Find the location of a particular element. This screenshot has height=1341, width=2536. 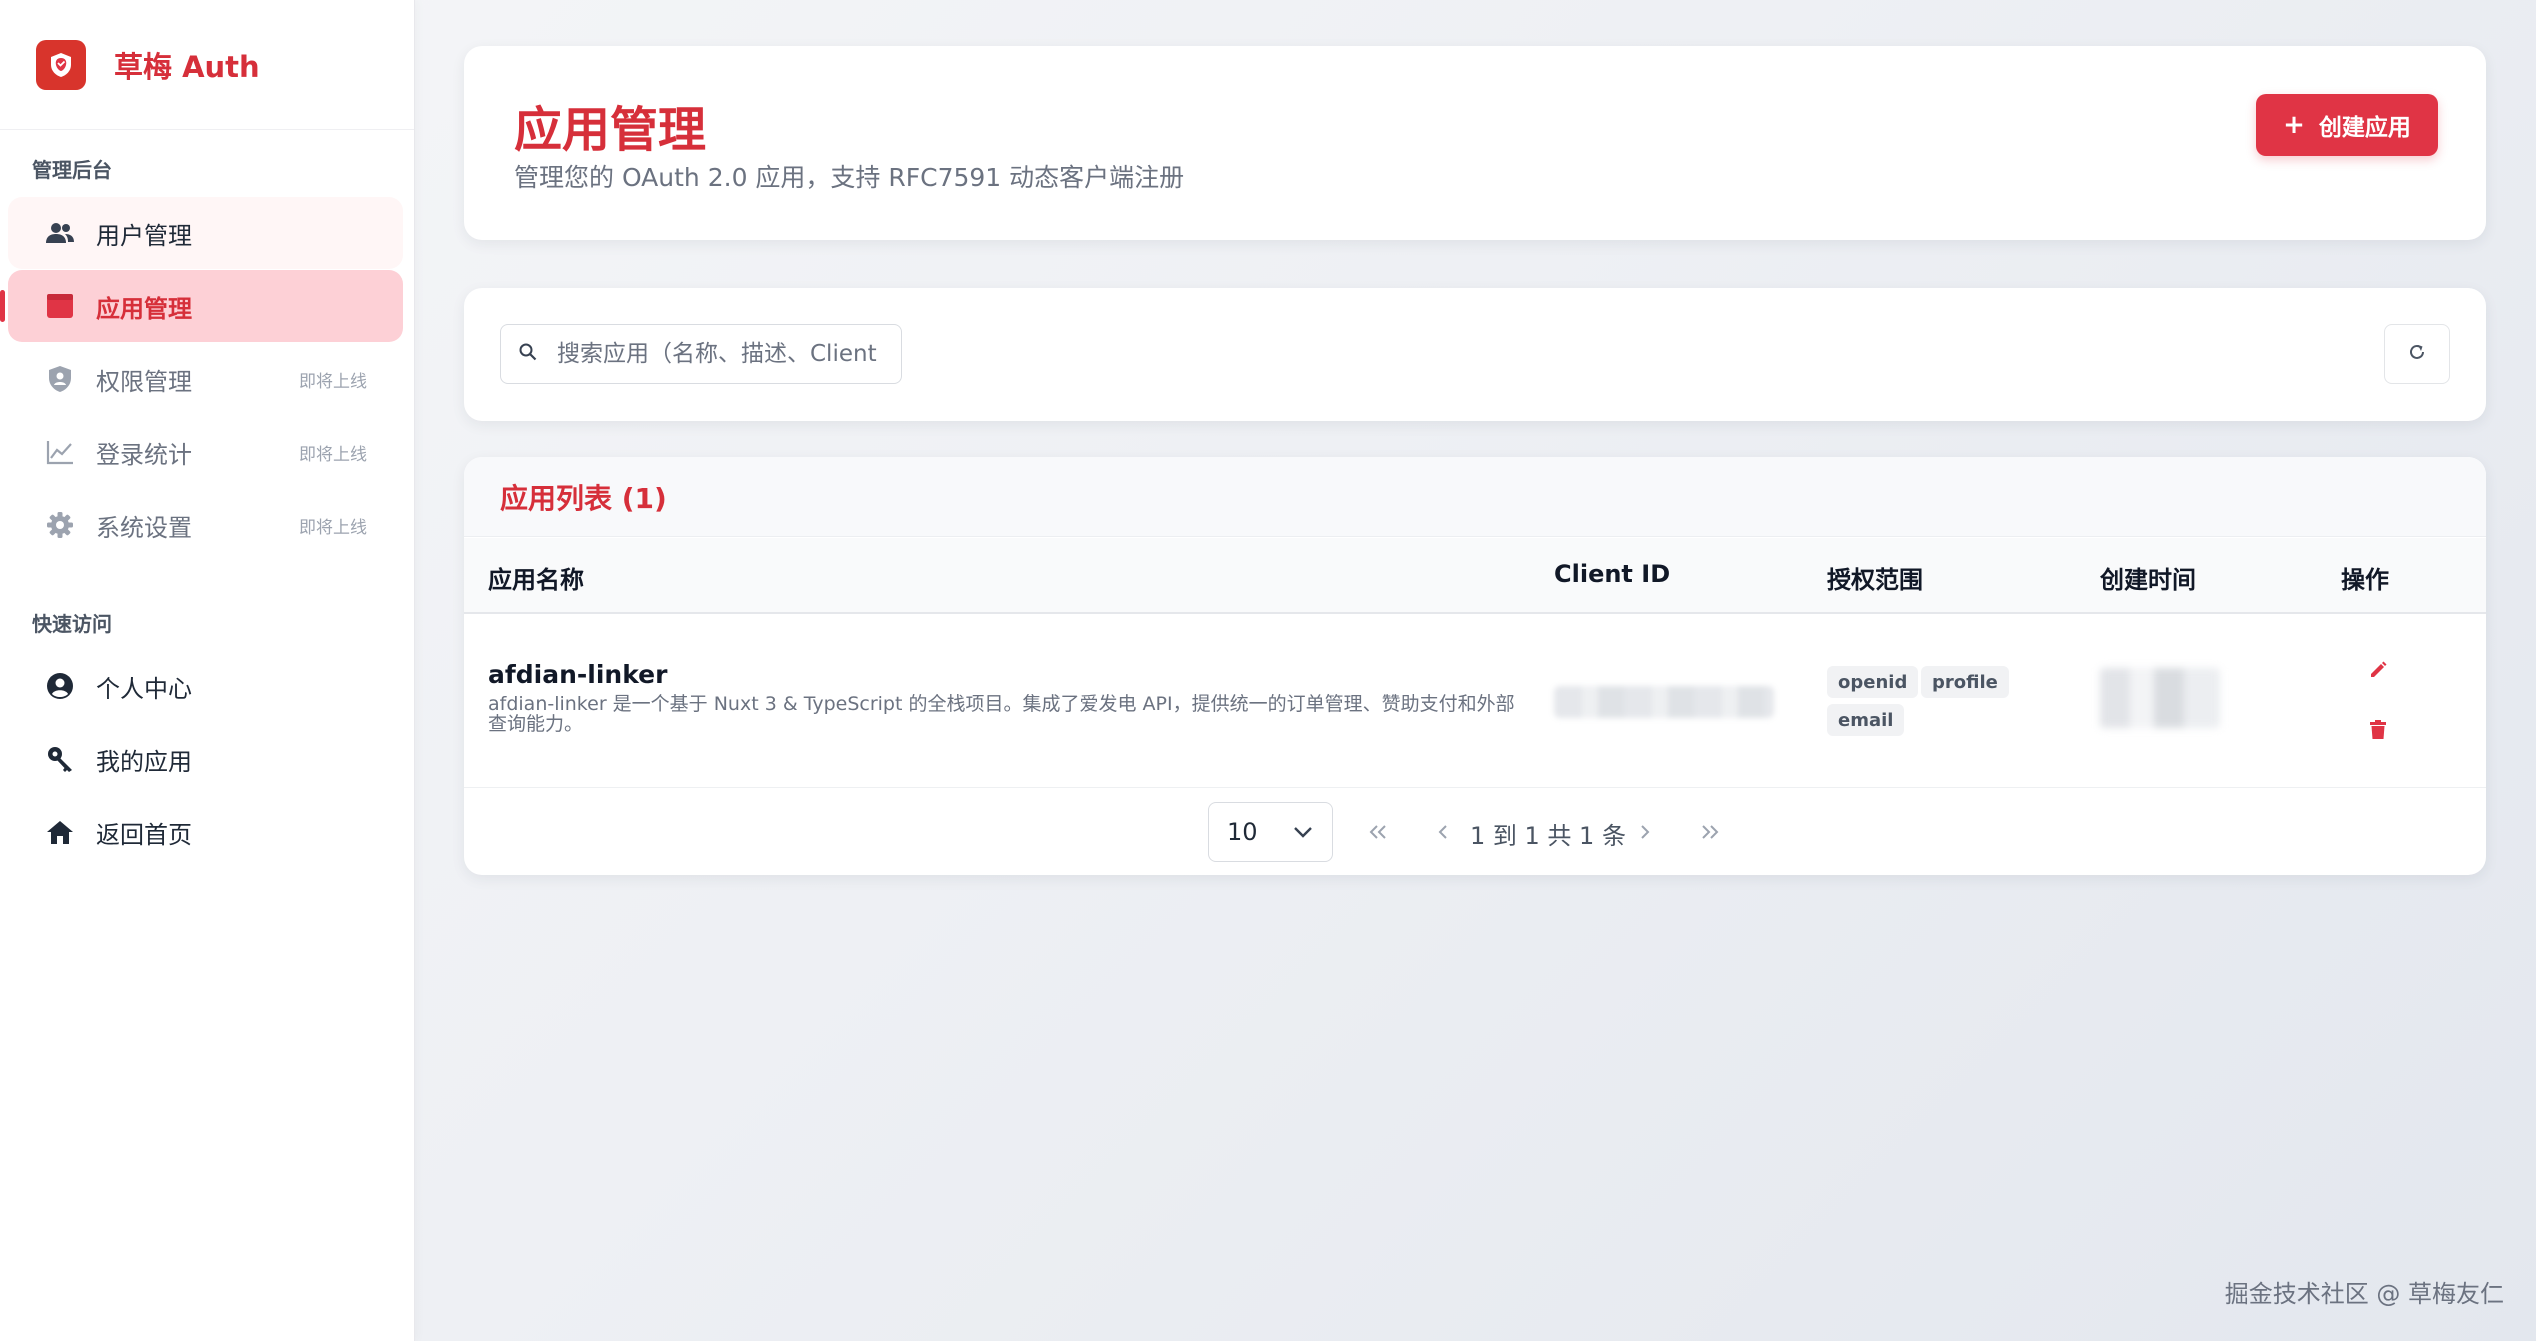

user-circle-icon is located at coordinates (60, 686).